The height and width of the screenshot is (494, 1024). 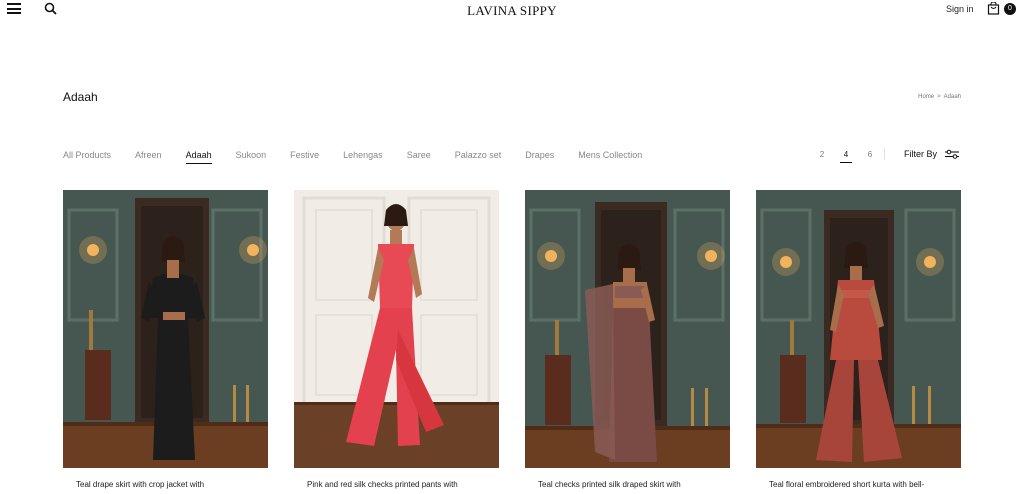 I want to click on tab-adaah: Adaah, so click(x=198, y=157).